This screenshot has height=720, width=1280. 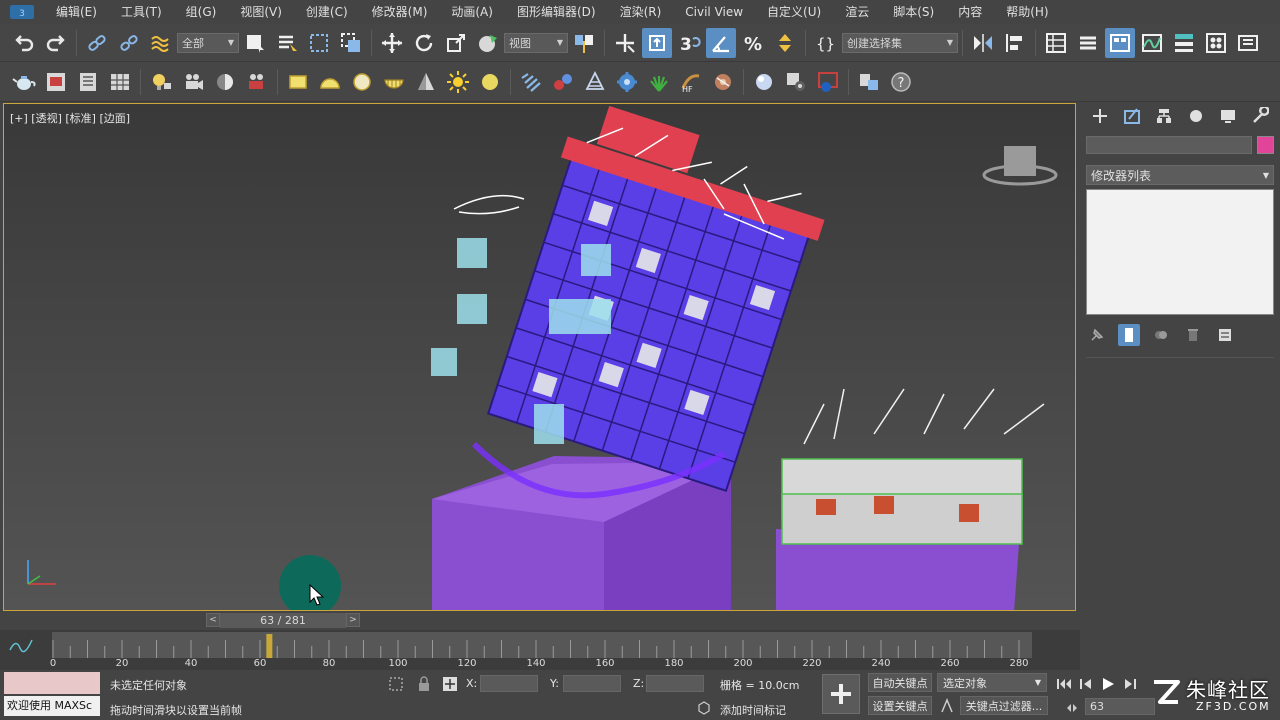 What do you see at coordinates (1193, 335) in the screenshot?
I see `delete-modifier-icon` at bounding box center [1193, 335].